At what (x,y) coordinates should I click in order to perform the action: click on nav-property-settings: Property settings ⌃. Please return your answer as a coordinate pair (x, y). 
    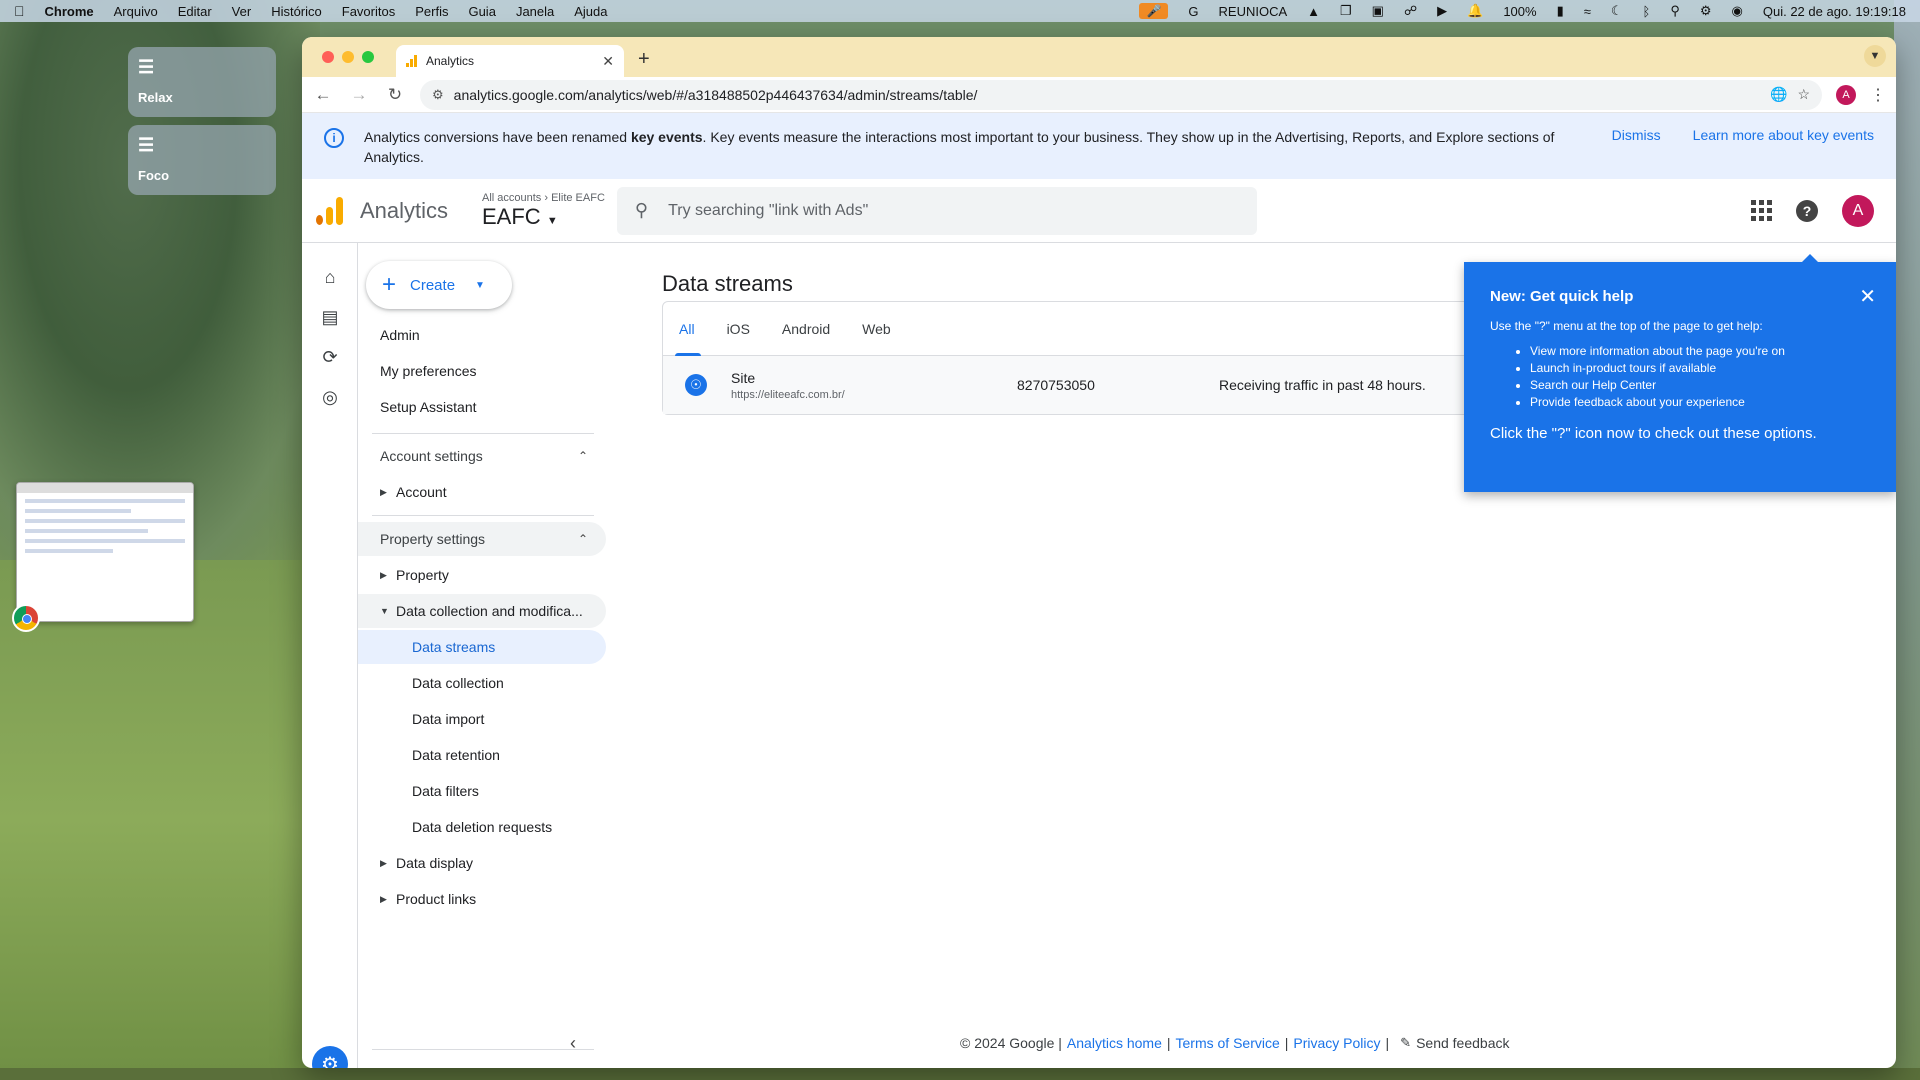
    Looking at the image, I should click on (482, 539).